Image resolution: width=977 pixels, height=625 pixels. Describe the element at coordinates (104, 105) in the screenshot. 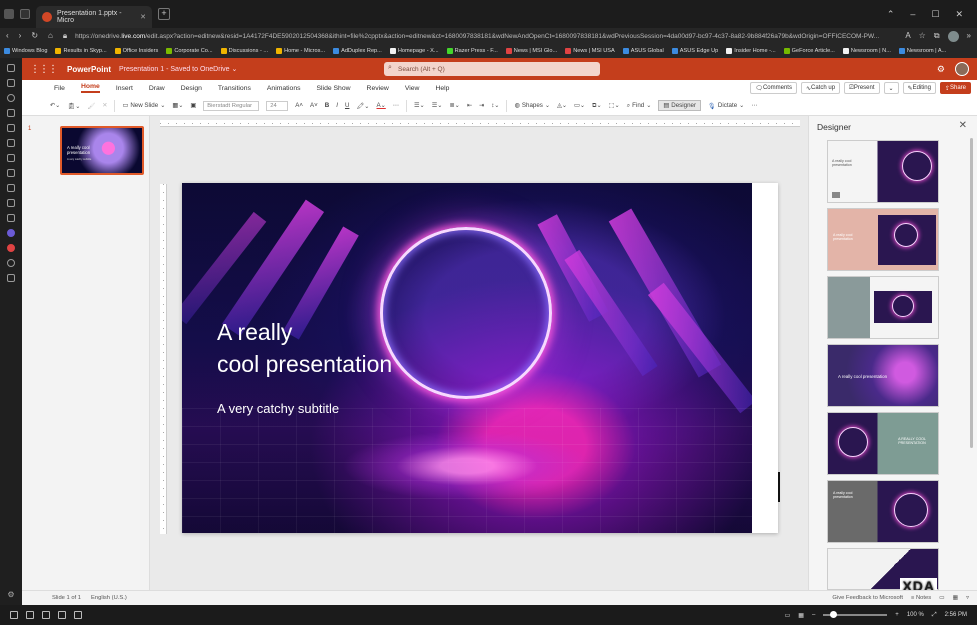

I see `delete-icon: ✕` at that location.